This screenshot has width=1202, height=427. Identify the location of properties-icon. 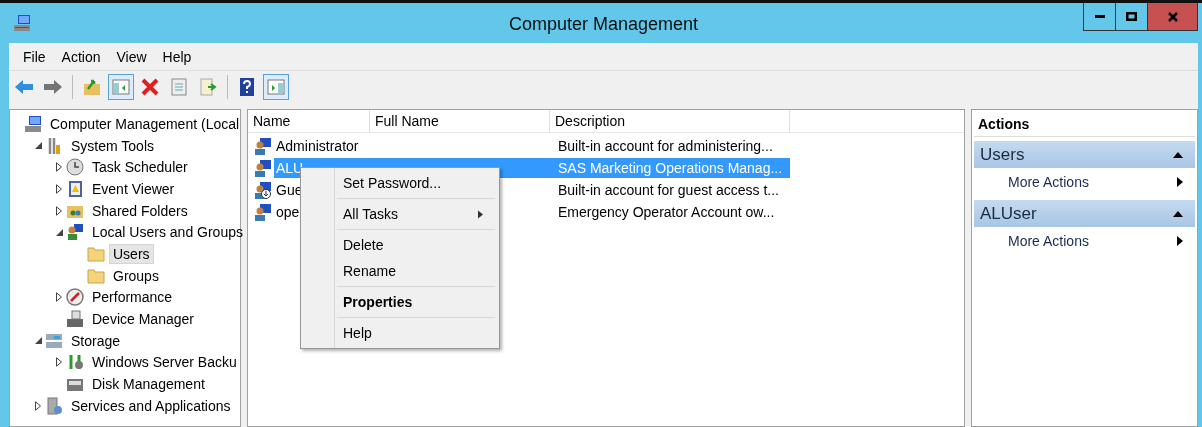
(179, 87).